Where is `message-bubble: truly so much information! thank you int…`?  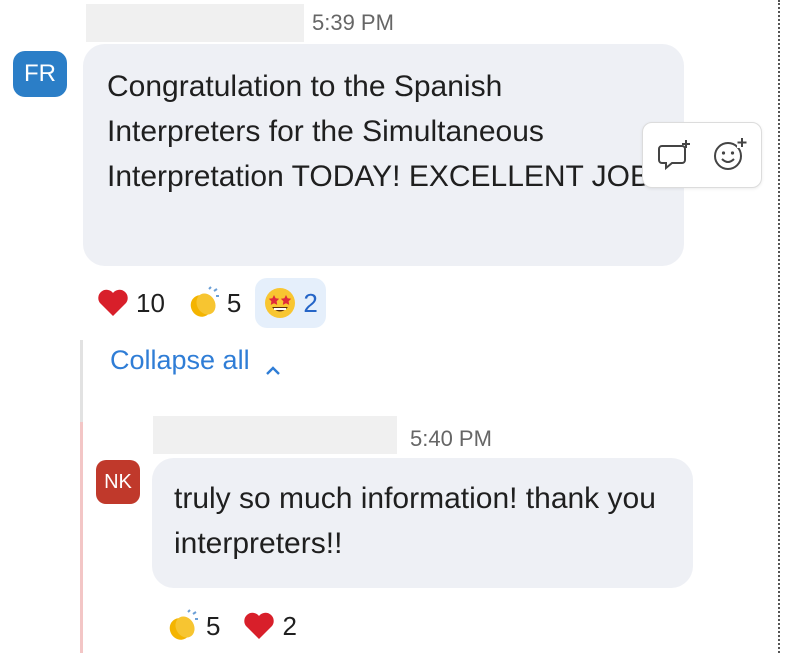 message-bubble: truly so much information! thank you int… is located at coordinates (422, 523).